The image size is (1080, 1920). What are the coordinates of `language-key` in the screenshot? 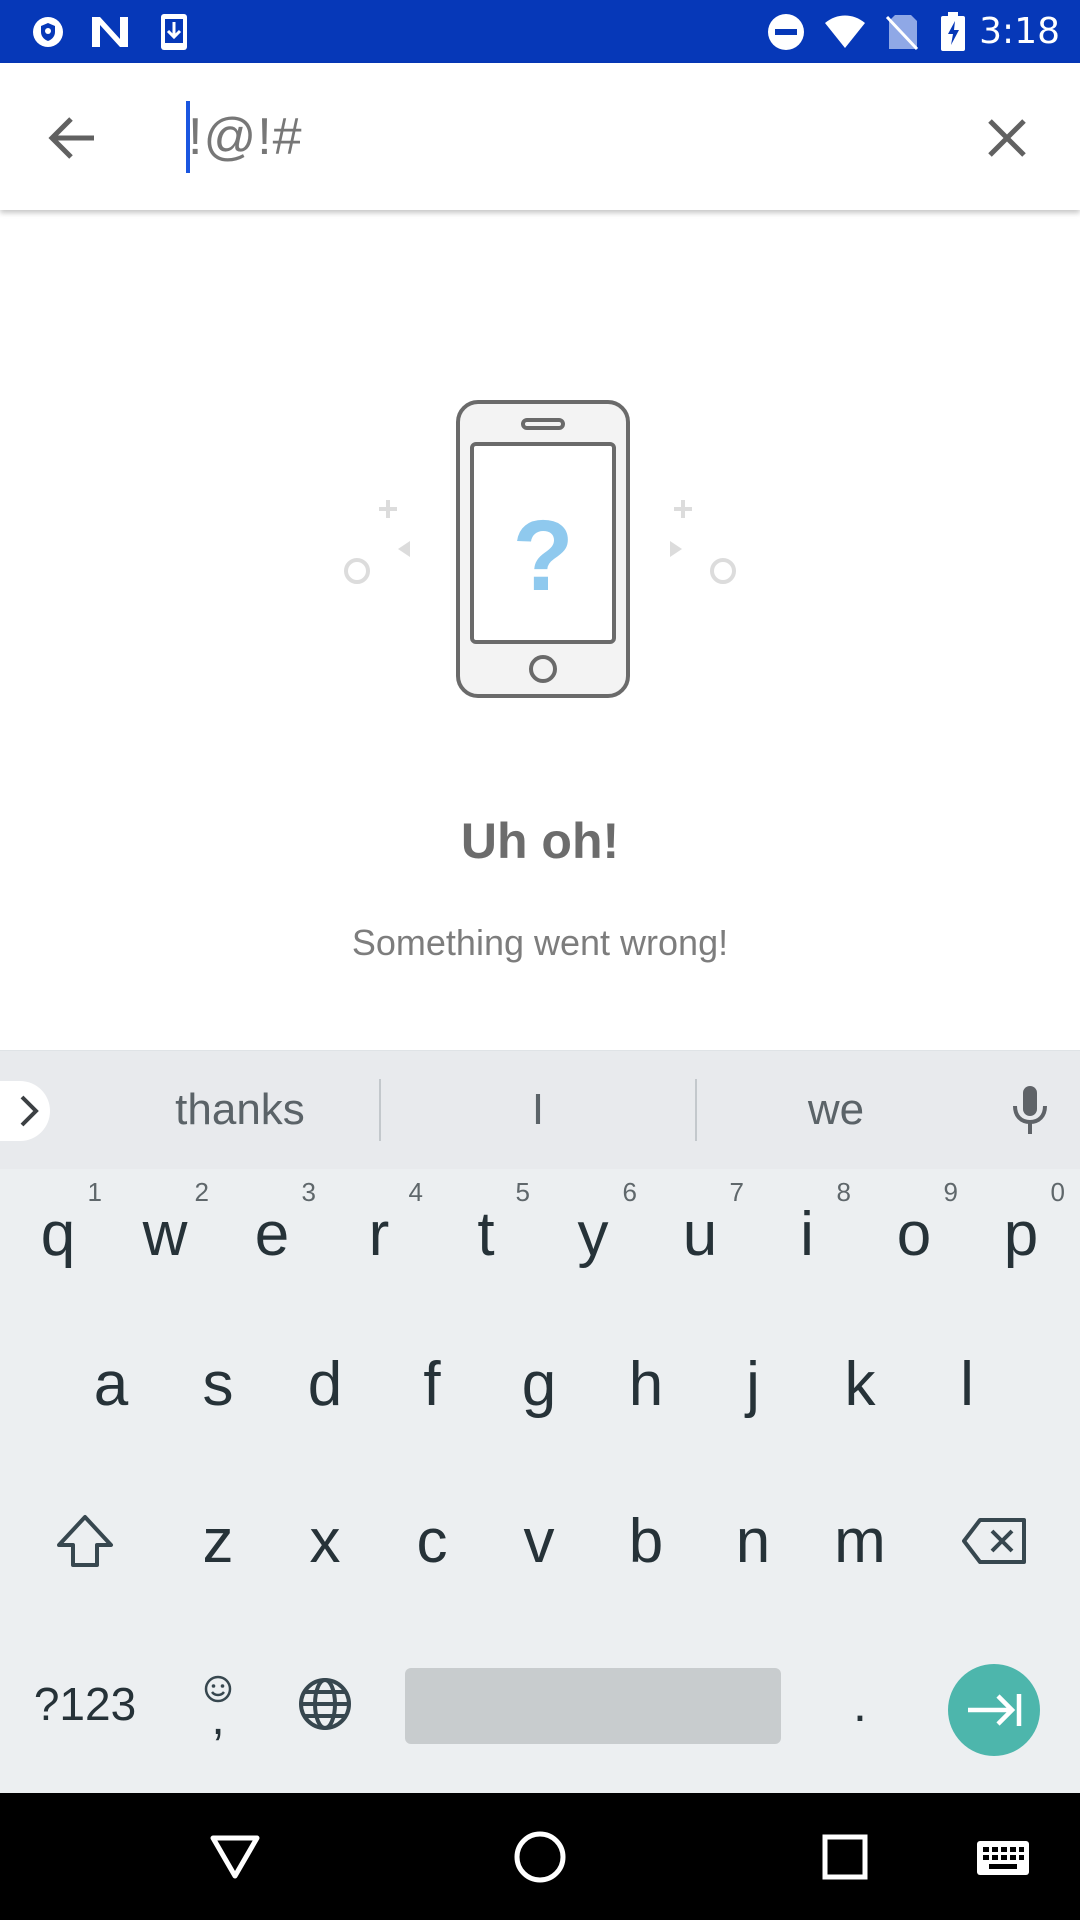 It's located at (325, 1704).